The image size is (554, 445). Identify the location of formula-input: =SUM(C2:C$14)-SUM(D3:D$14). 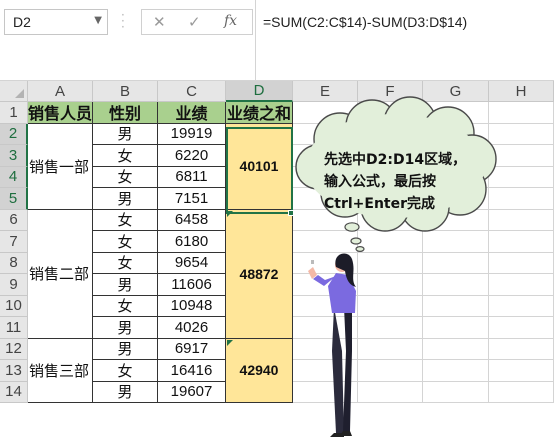
(365, 22).